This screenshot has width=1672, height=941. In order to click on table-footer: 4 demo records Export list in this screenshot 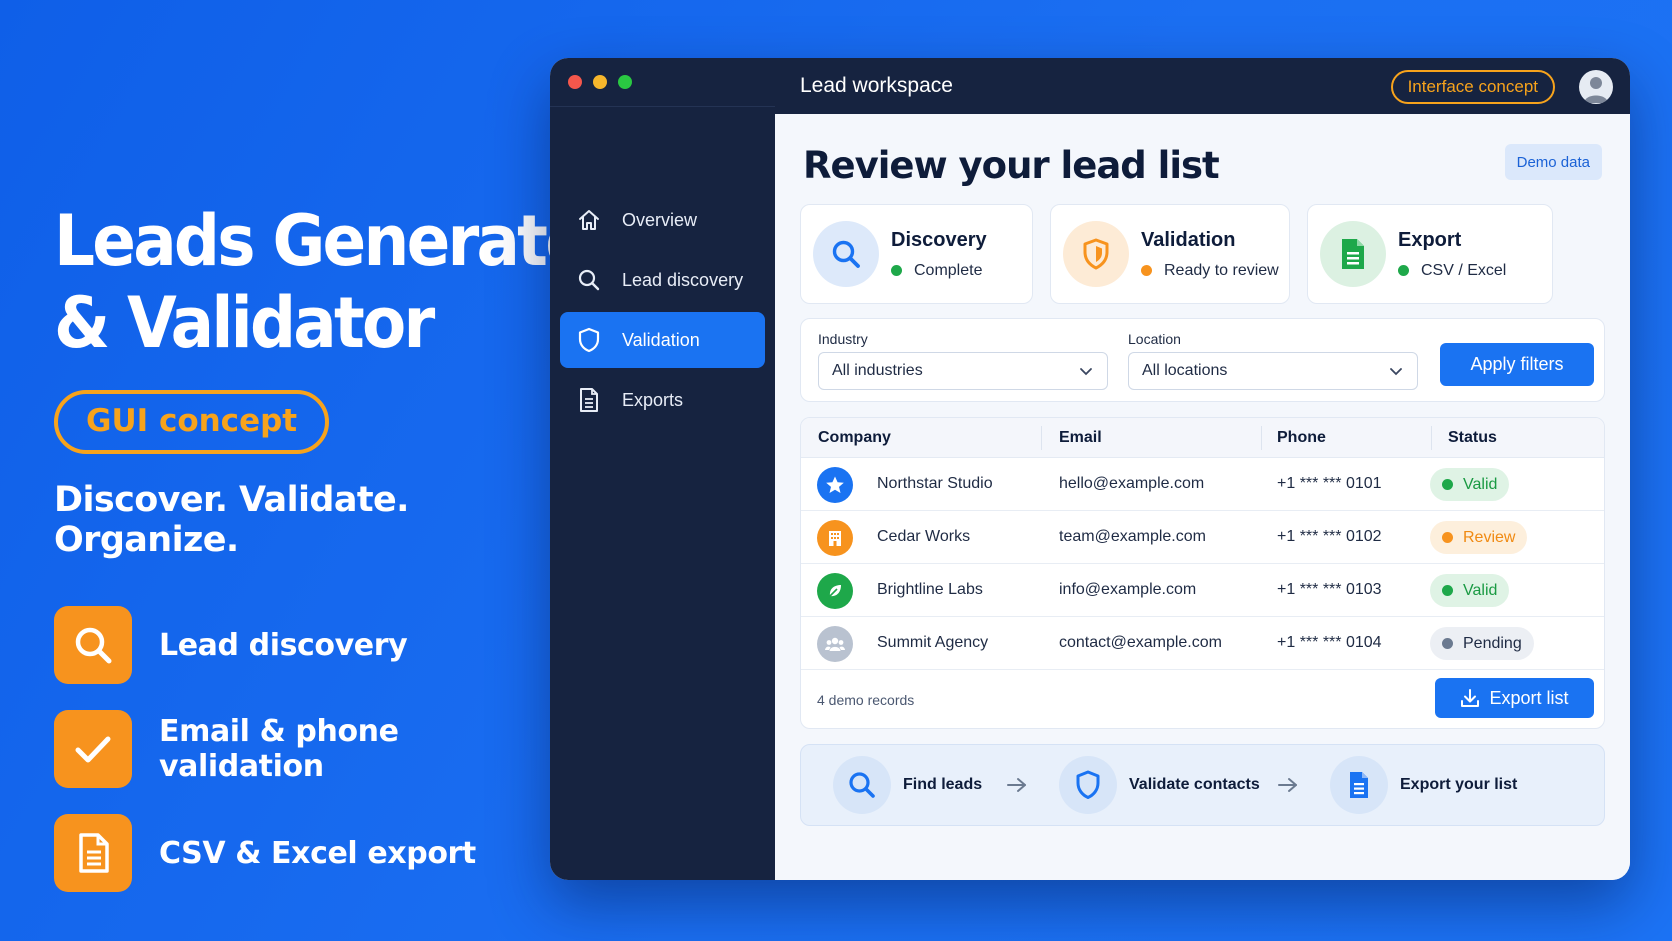, I will do `click(1202, 699)`.